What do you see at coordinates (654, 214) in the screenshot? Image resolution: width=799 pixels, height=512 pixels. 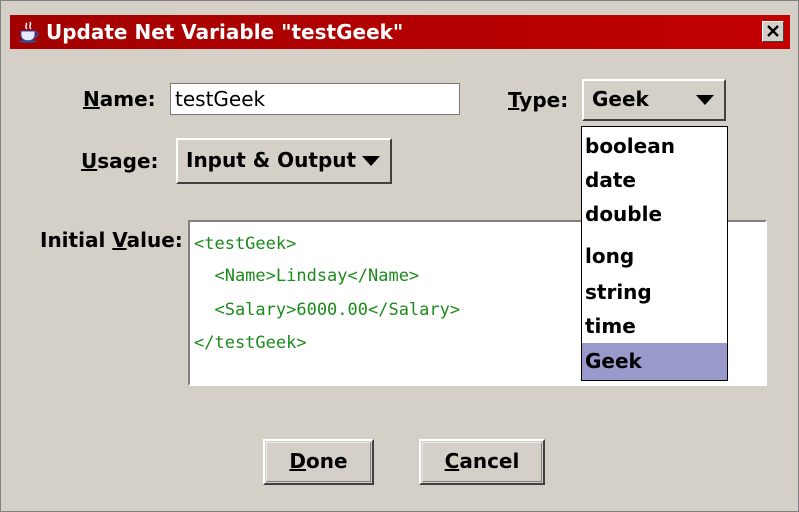 I see `type-option-double: double` at bounding box center [654, 214].